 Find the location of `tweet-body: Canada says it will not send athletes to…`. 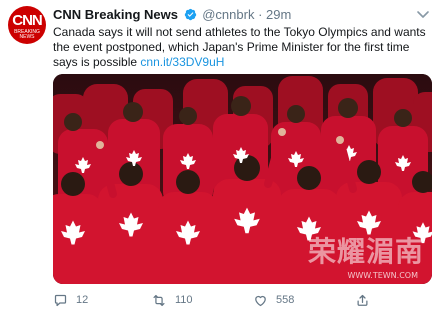

tweet-body: Canada says it will not send athletes to… is located at coordinates (239, 47).